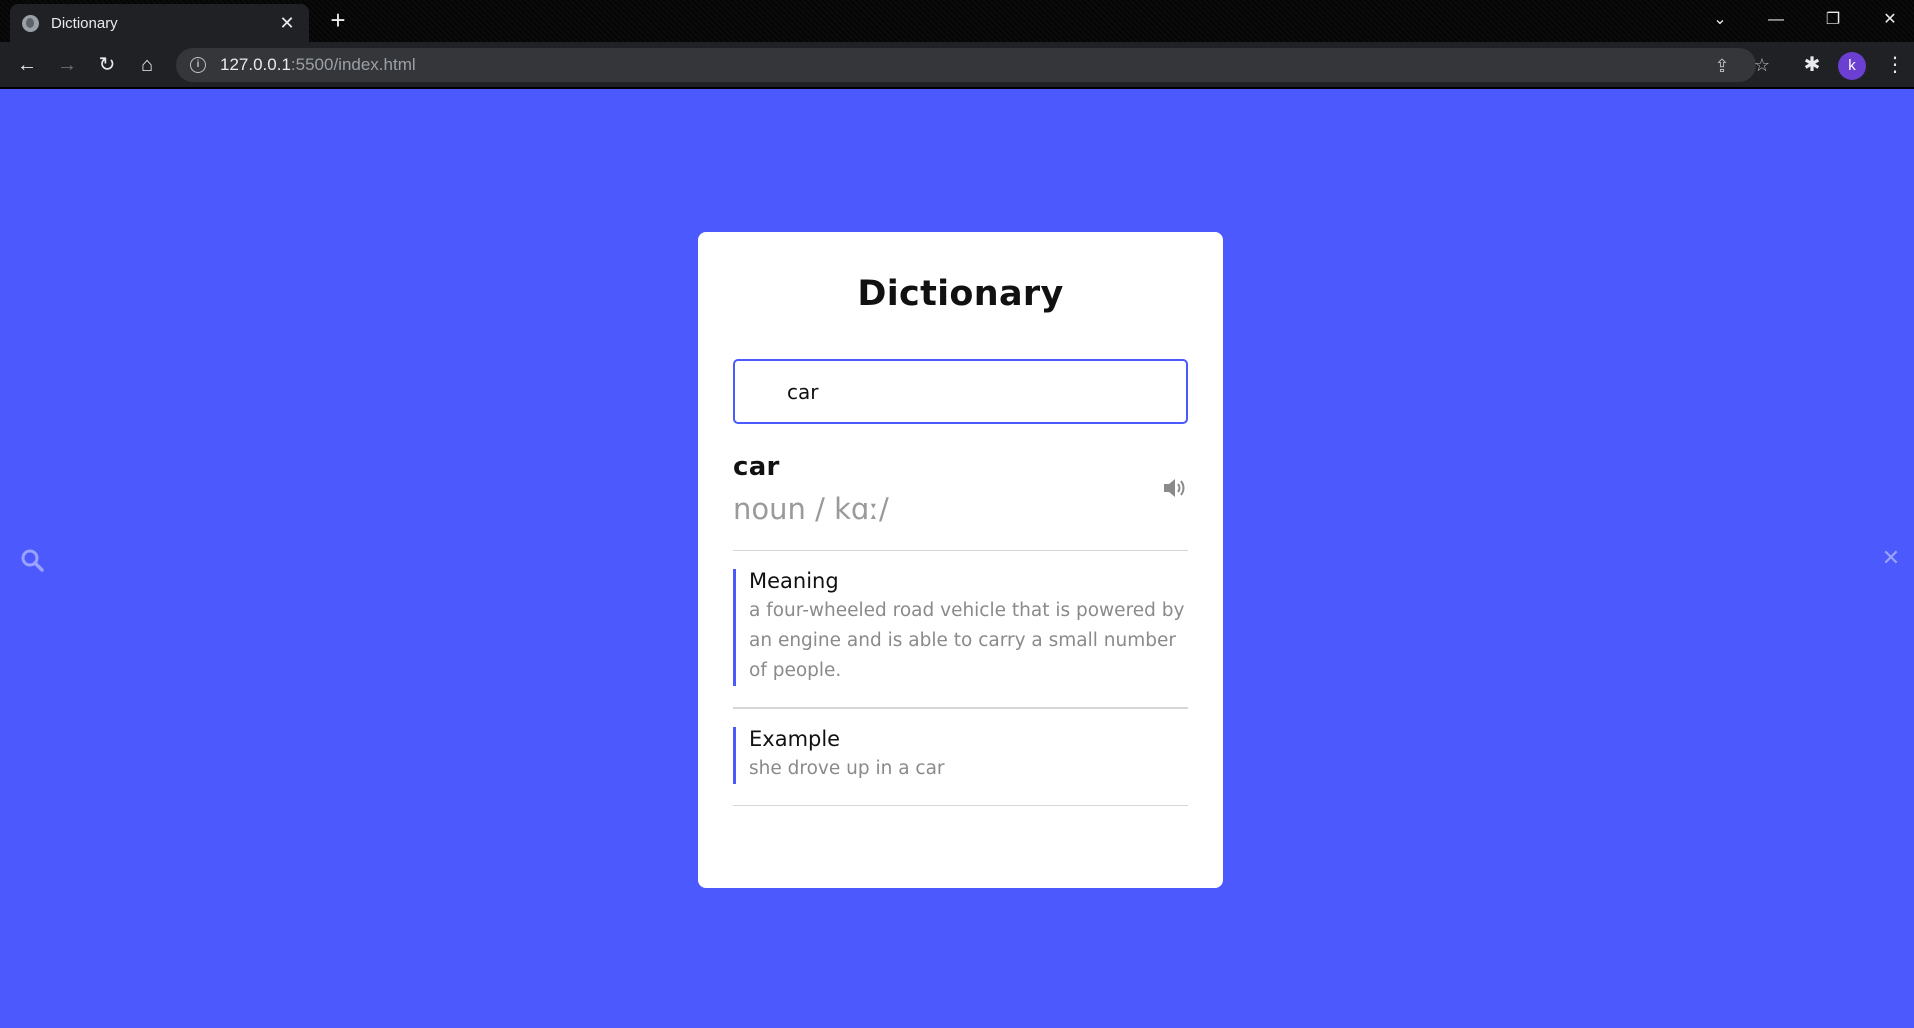 The image size is (1914, 1028). I want to click on browser-tab-strip: Dictionary ✕ + ⌄ — ❐ ✕, so click(957, 21).